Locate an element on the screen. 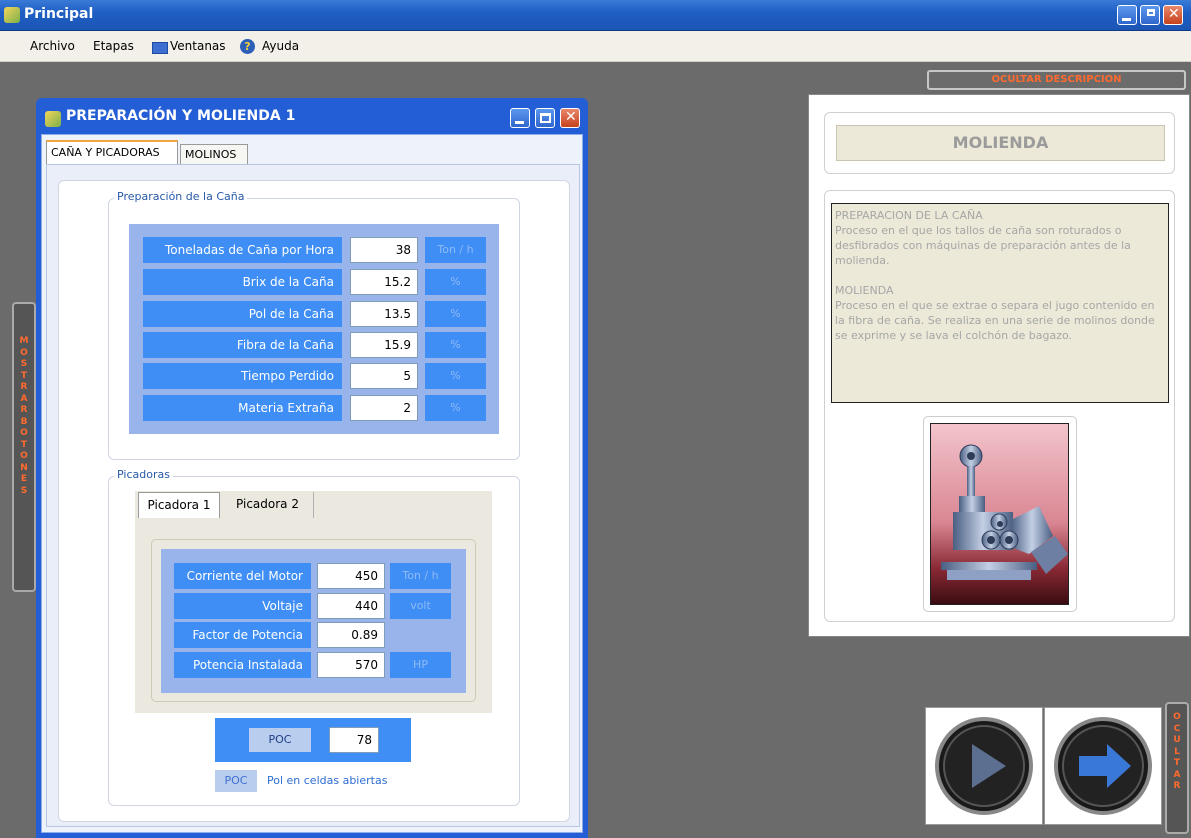 The image size is (1191, 838). toneladas-unit: Ton / h is located at coordinates (455, 250).